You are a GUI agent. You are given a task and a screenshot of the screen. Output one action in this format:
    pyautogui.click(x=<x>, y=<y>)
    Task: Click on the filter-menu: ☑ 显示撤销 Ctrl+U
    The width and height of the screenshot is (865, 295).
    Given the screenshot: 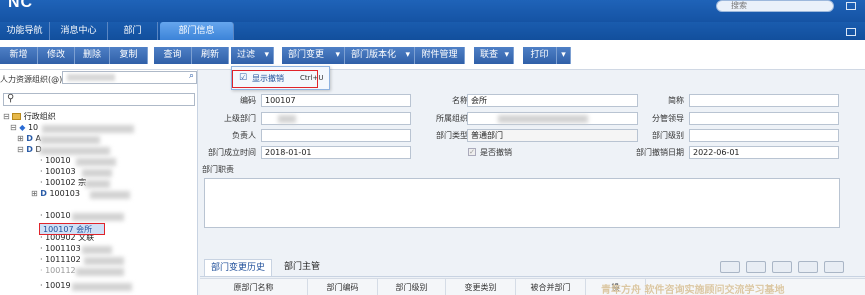 What is the action you would take?
    pyautogui.click(x=280, y=78)
    